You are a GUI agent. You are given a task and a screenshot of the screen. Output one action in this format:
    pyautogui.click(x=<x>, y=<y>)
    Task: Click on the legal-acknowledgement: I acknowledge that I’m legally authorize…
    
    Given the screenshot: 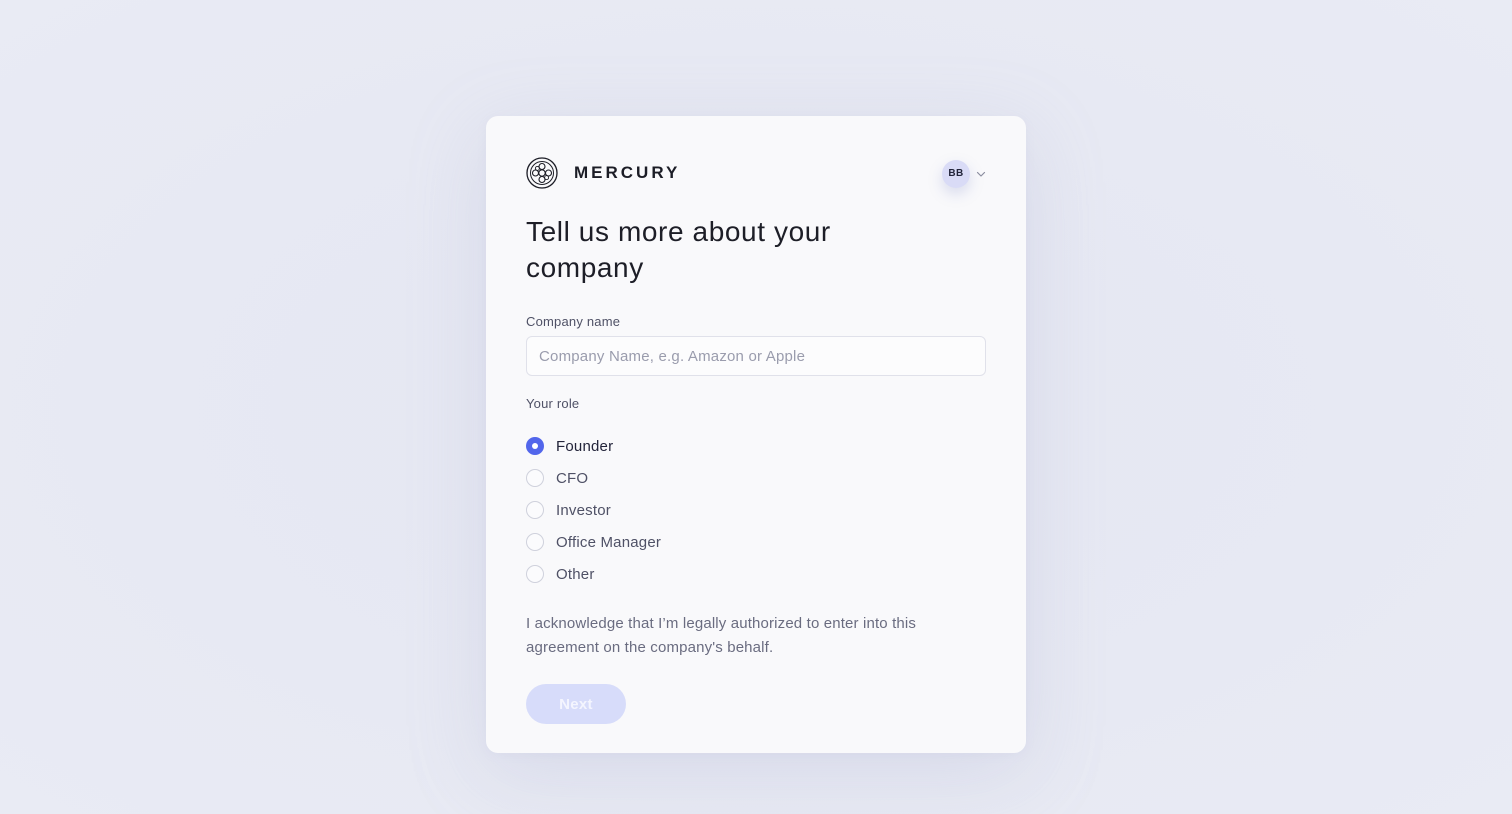 What is the action you would take?
    pyautogui.click(x=721, y=635)
    